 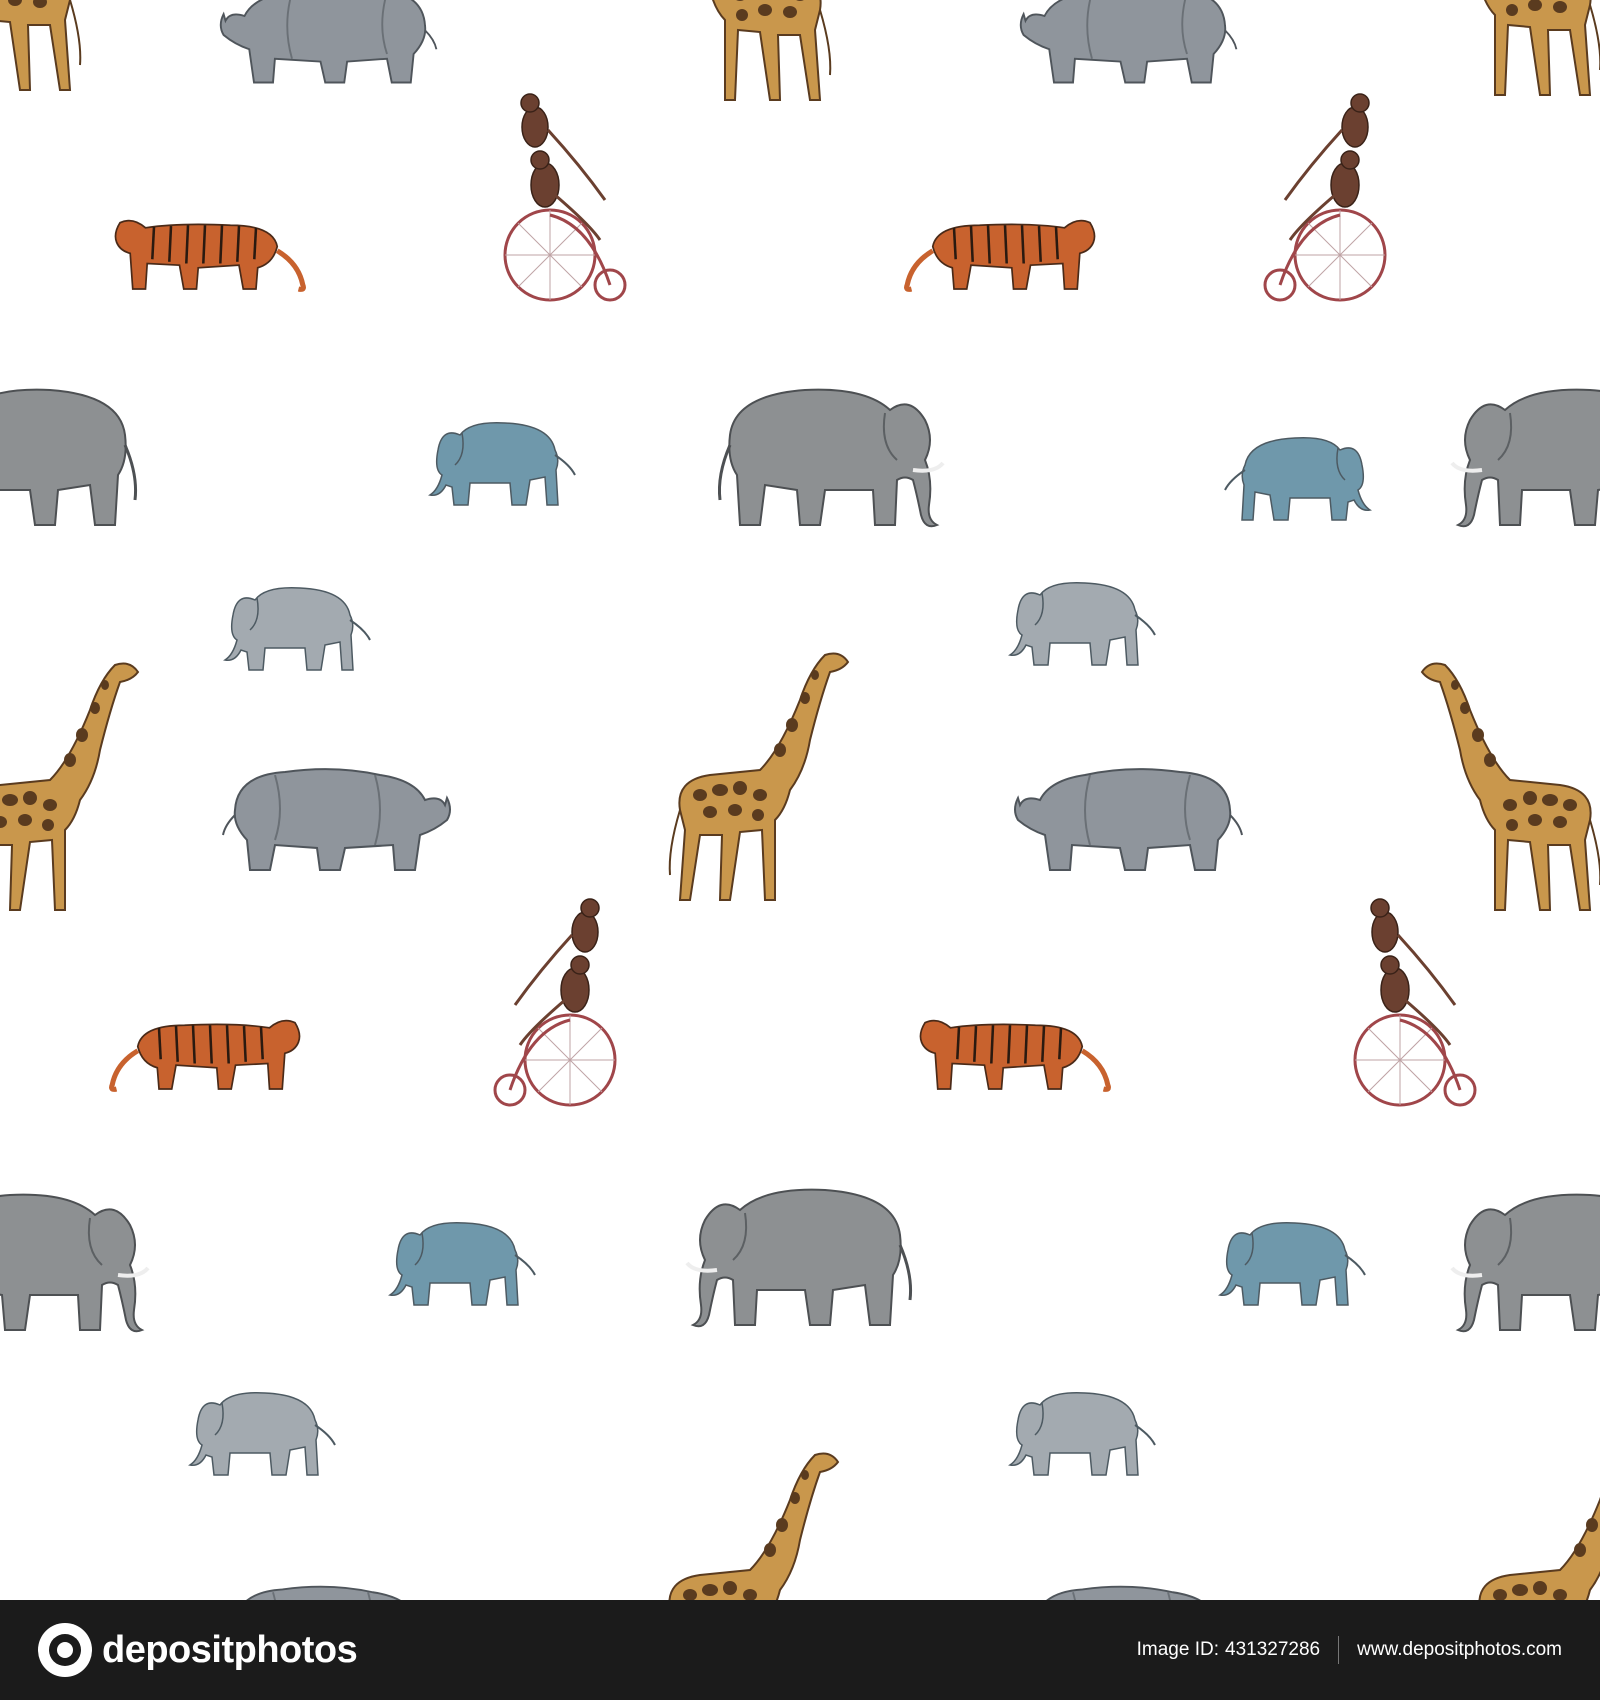 I want to click on image-id-value: 431327286, so click(x=1273, y=1649).